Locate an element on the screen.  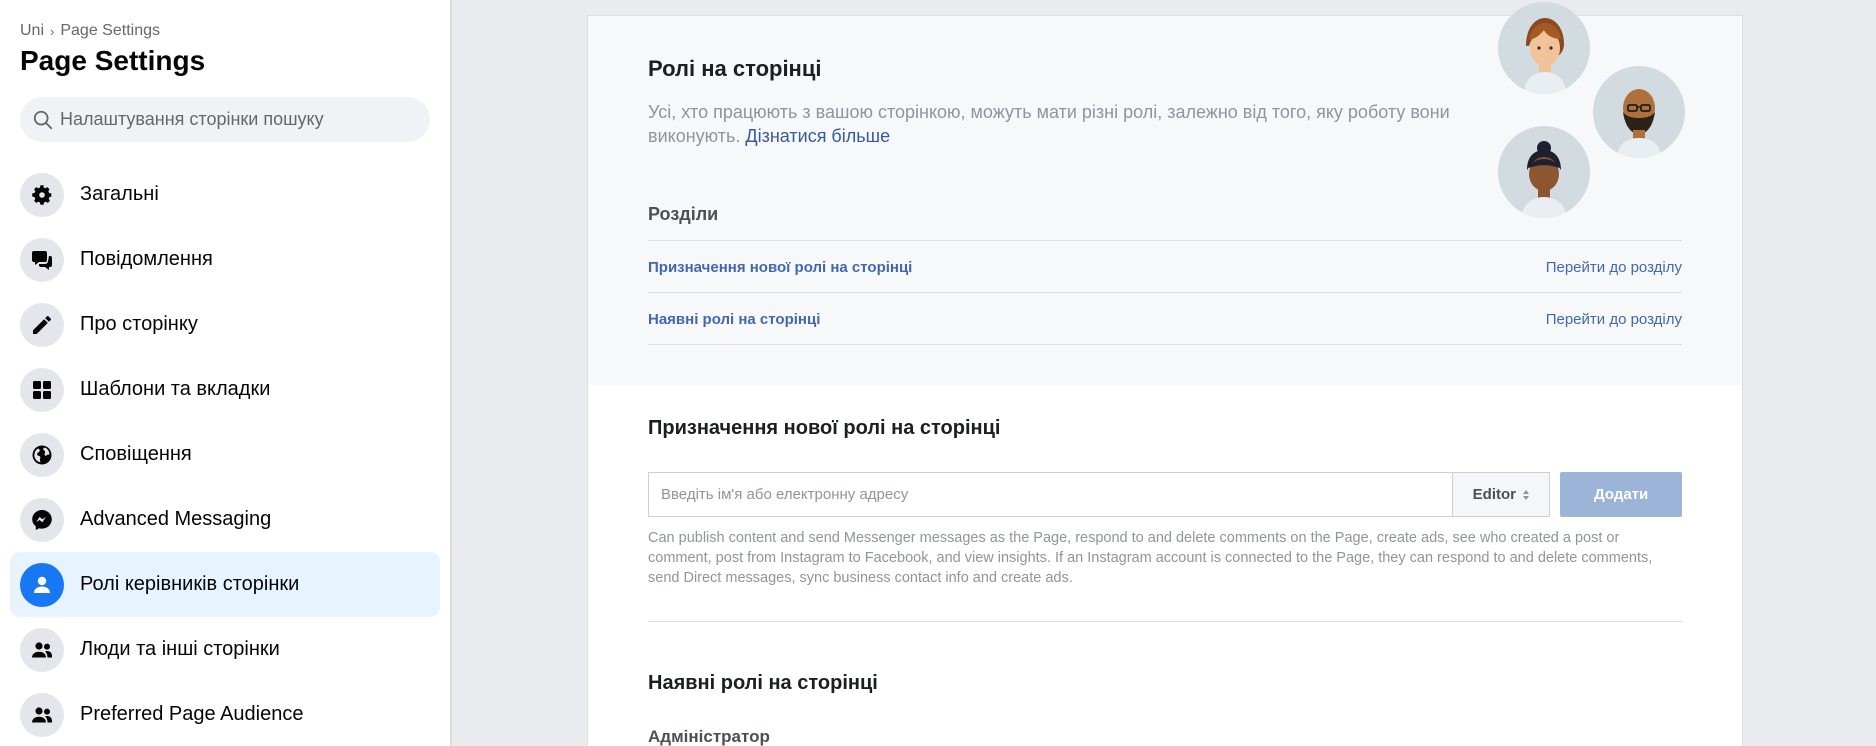
role-select-value: Editor is located at coordinates (1494, 494).